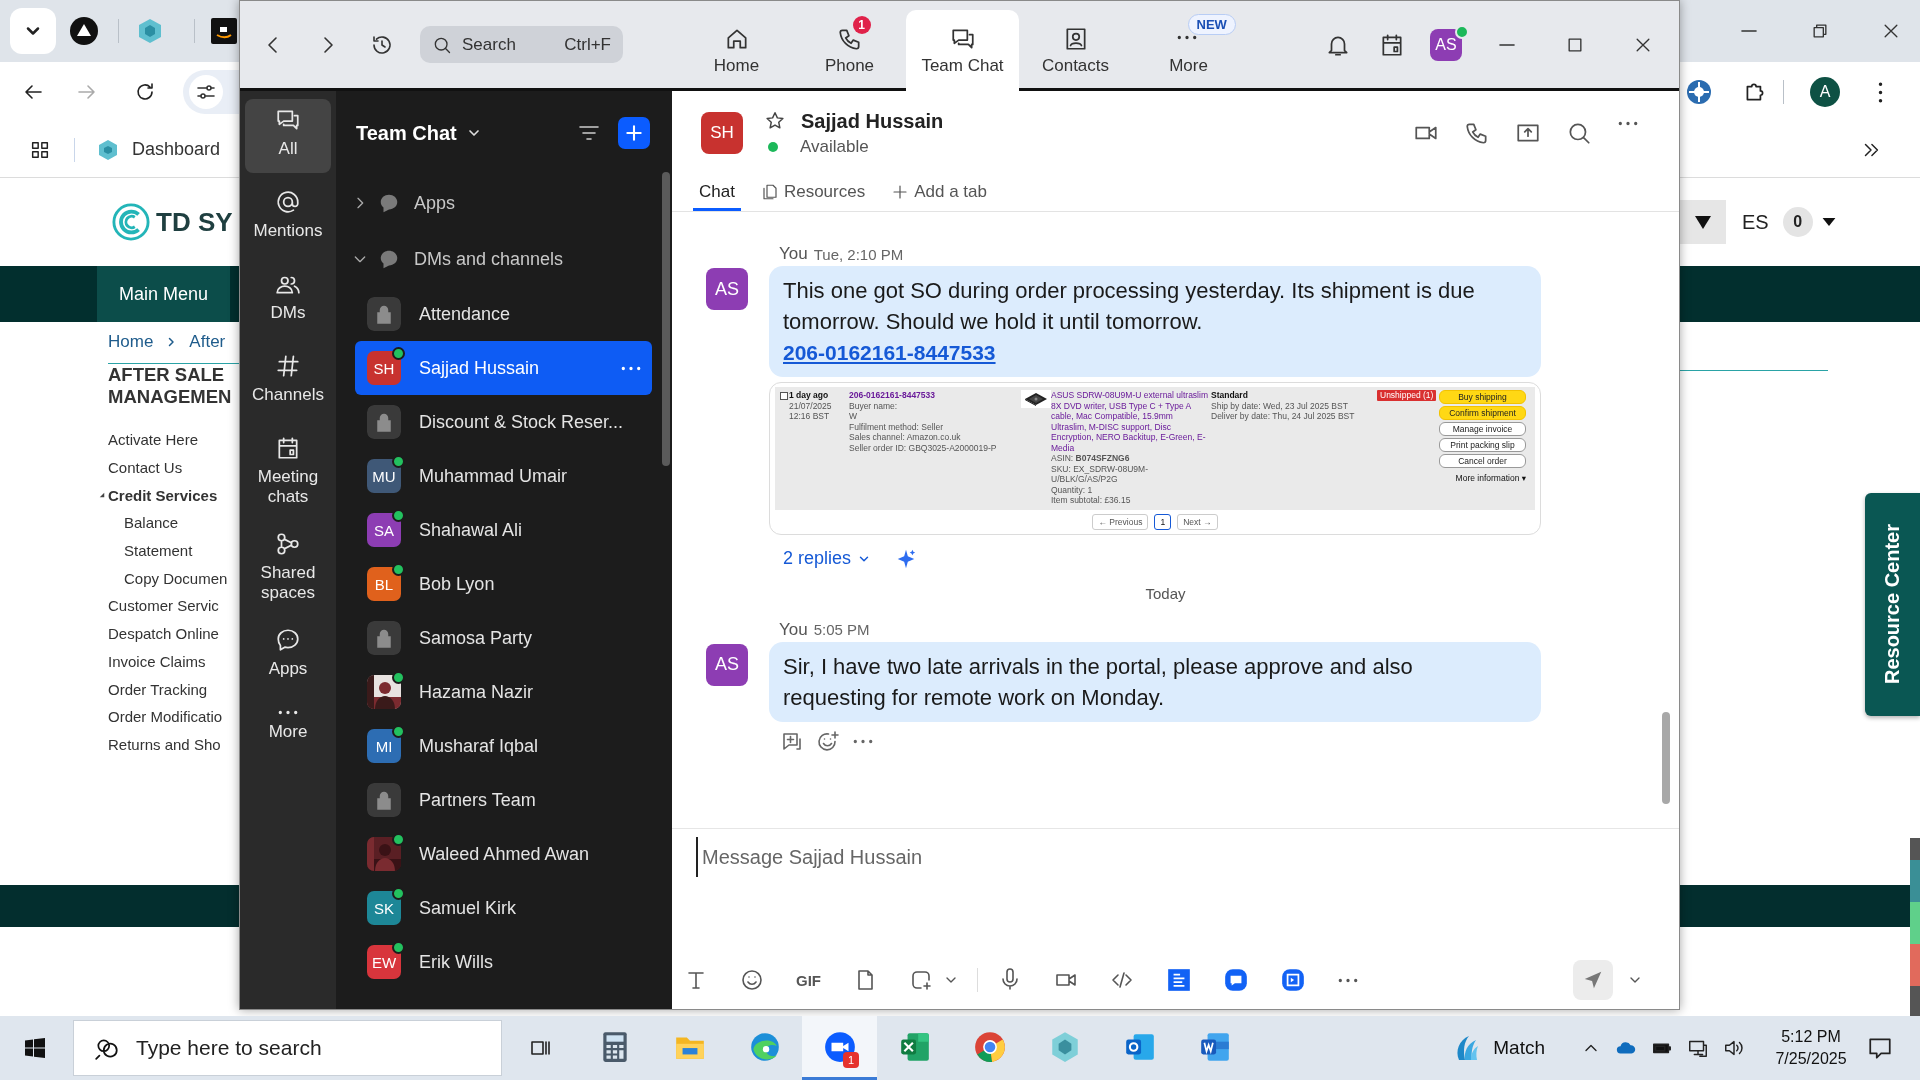 The width and height of the screenshot is (1920, 1080). What do you see at coordinates (153, 440) in the screenshot?
I see `menu-link: Activate Here` at bounding box center [153, 440].